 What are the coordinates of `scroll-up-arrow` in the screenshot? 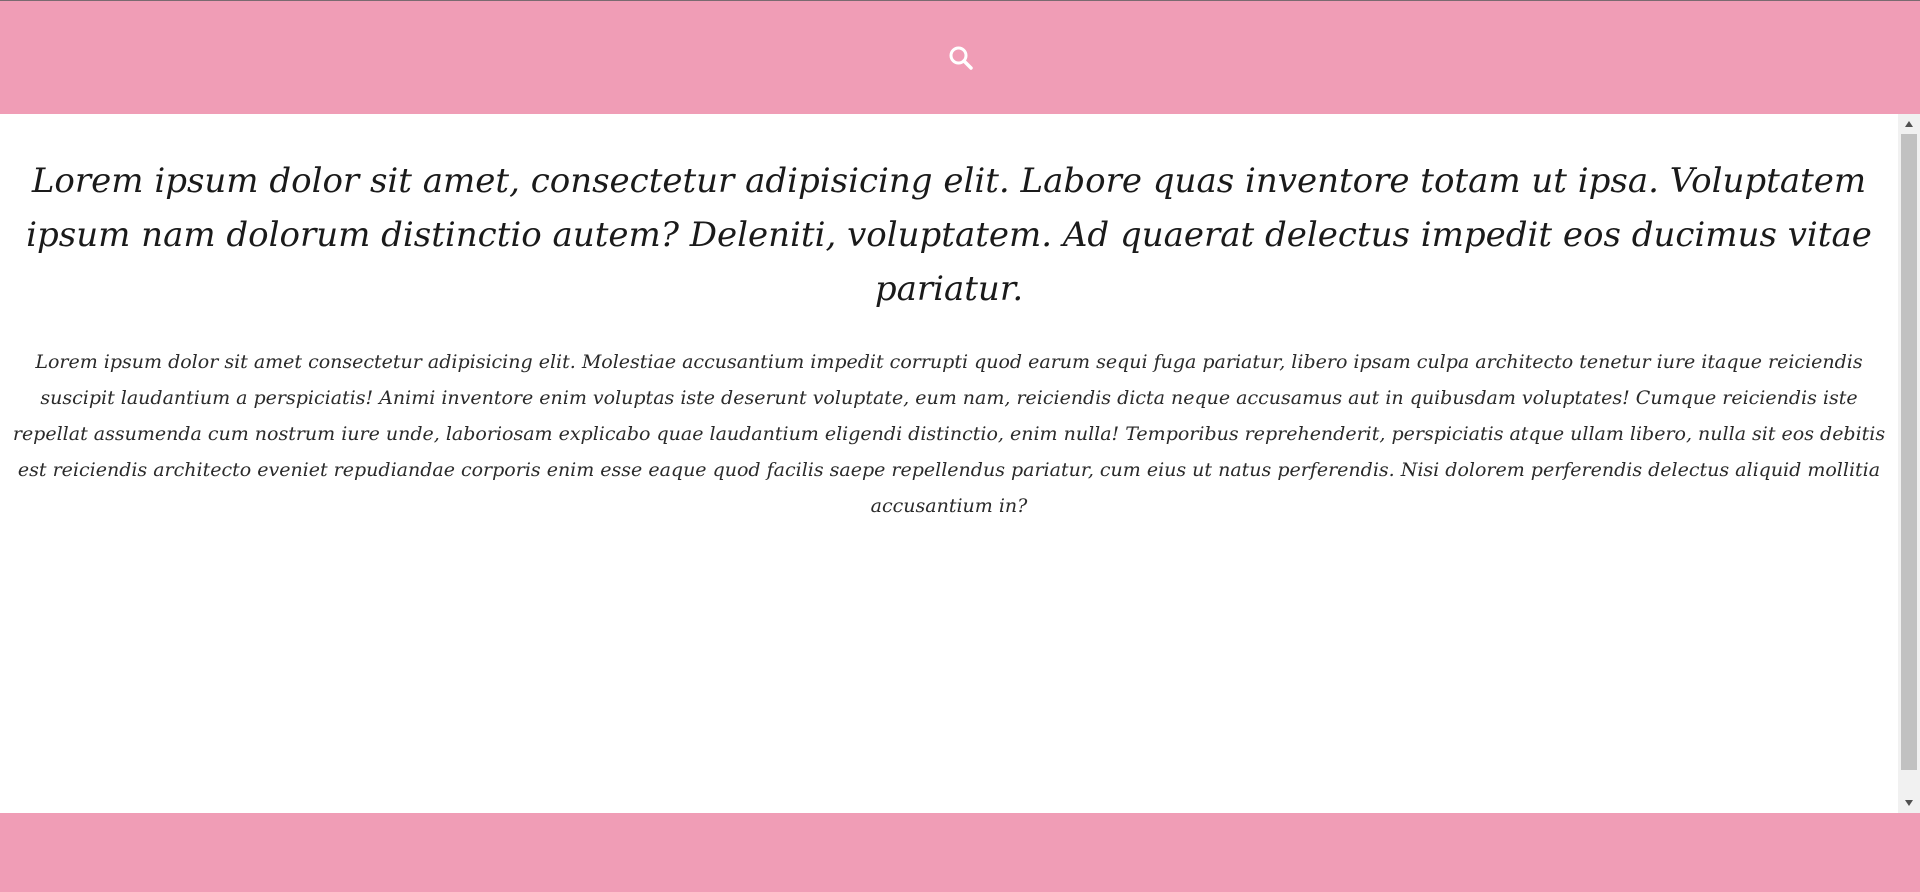 It's located at (1909, 124).